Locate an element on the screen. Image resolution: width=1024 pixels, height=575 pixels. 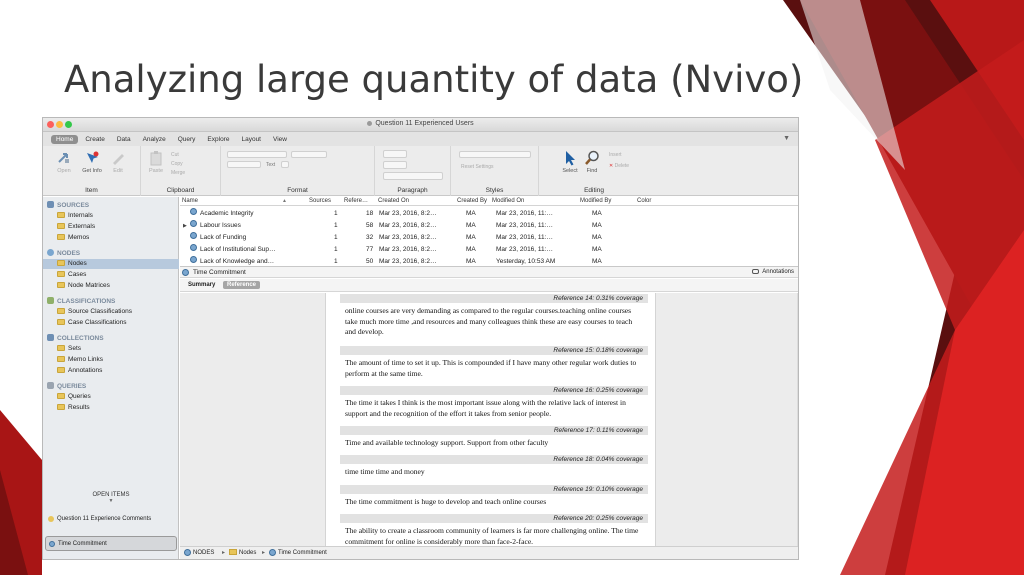
window-title: Question 11 Experienced Users is located at coordinates (420, 123).